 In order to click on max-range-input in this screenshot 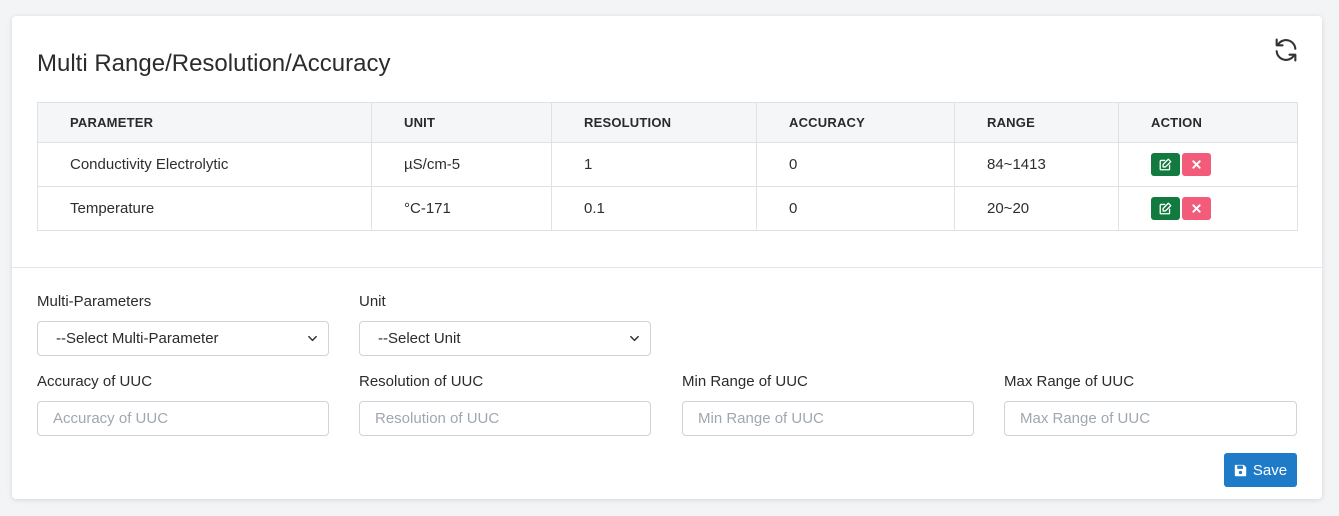, I will do `click(1150, 418)`.